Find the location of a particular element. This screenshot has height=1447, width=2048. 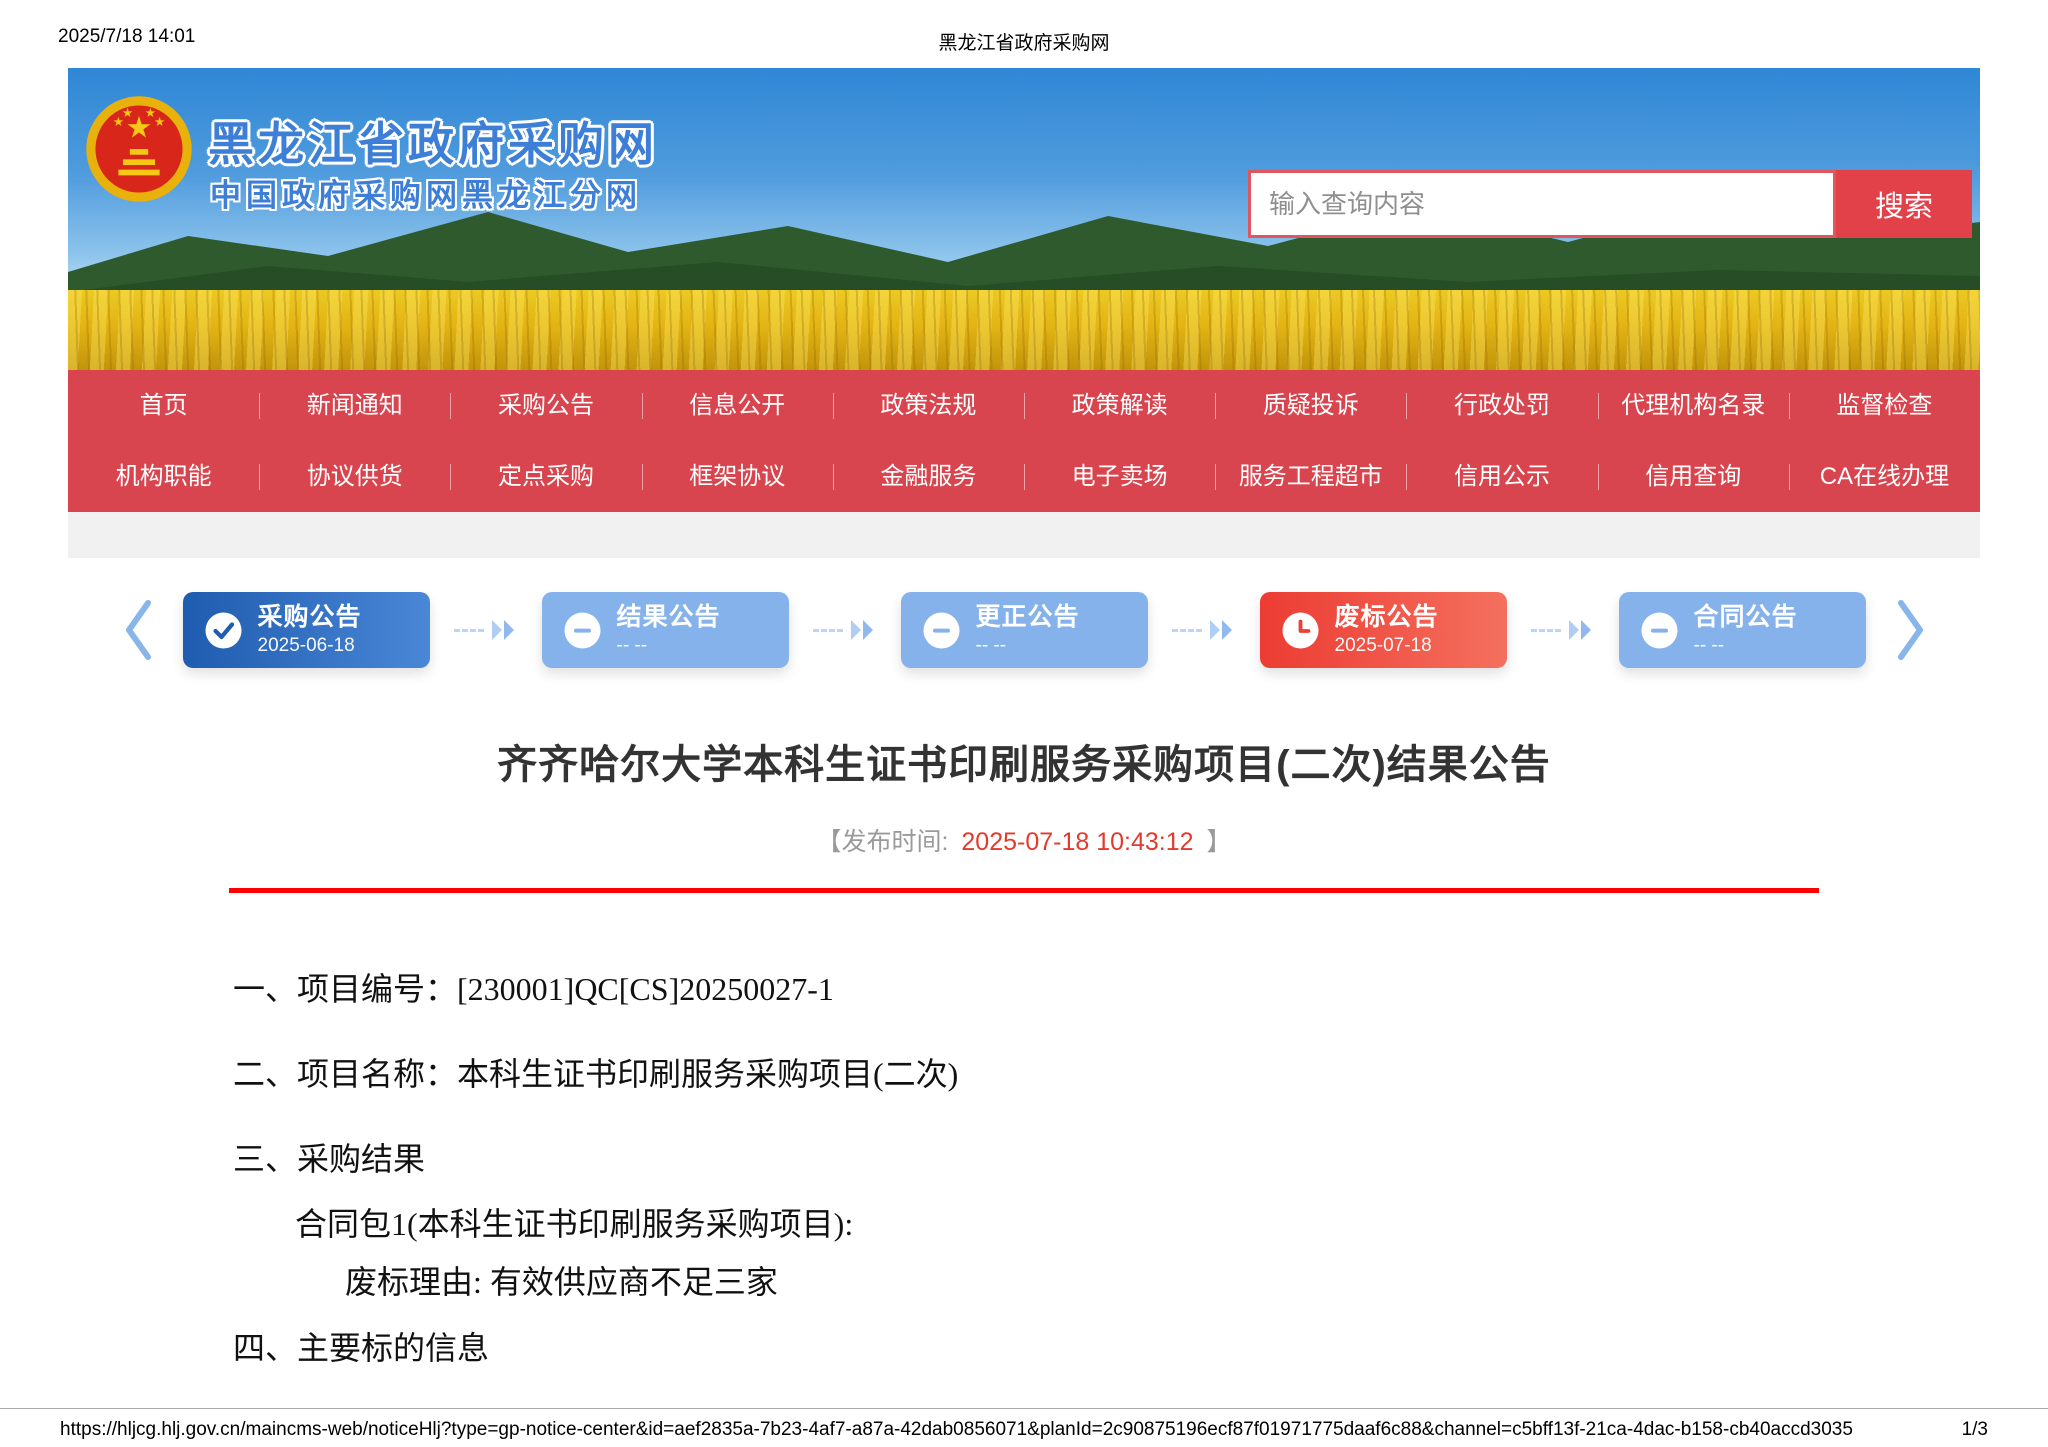

nav-item-政策法规: 政策法规 is located at coordinates (928, 405).